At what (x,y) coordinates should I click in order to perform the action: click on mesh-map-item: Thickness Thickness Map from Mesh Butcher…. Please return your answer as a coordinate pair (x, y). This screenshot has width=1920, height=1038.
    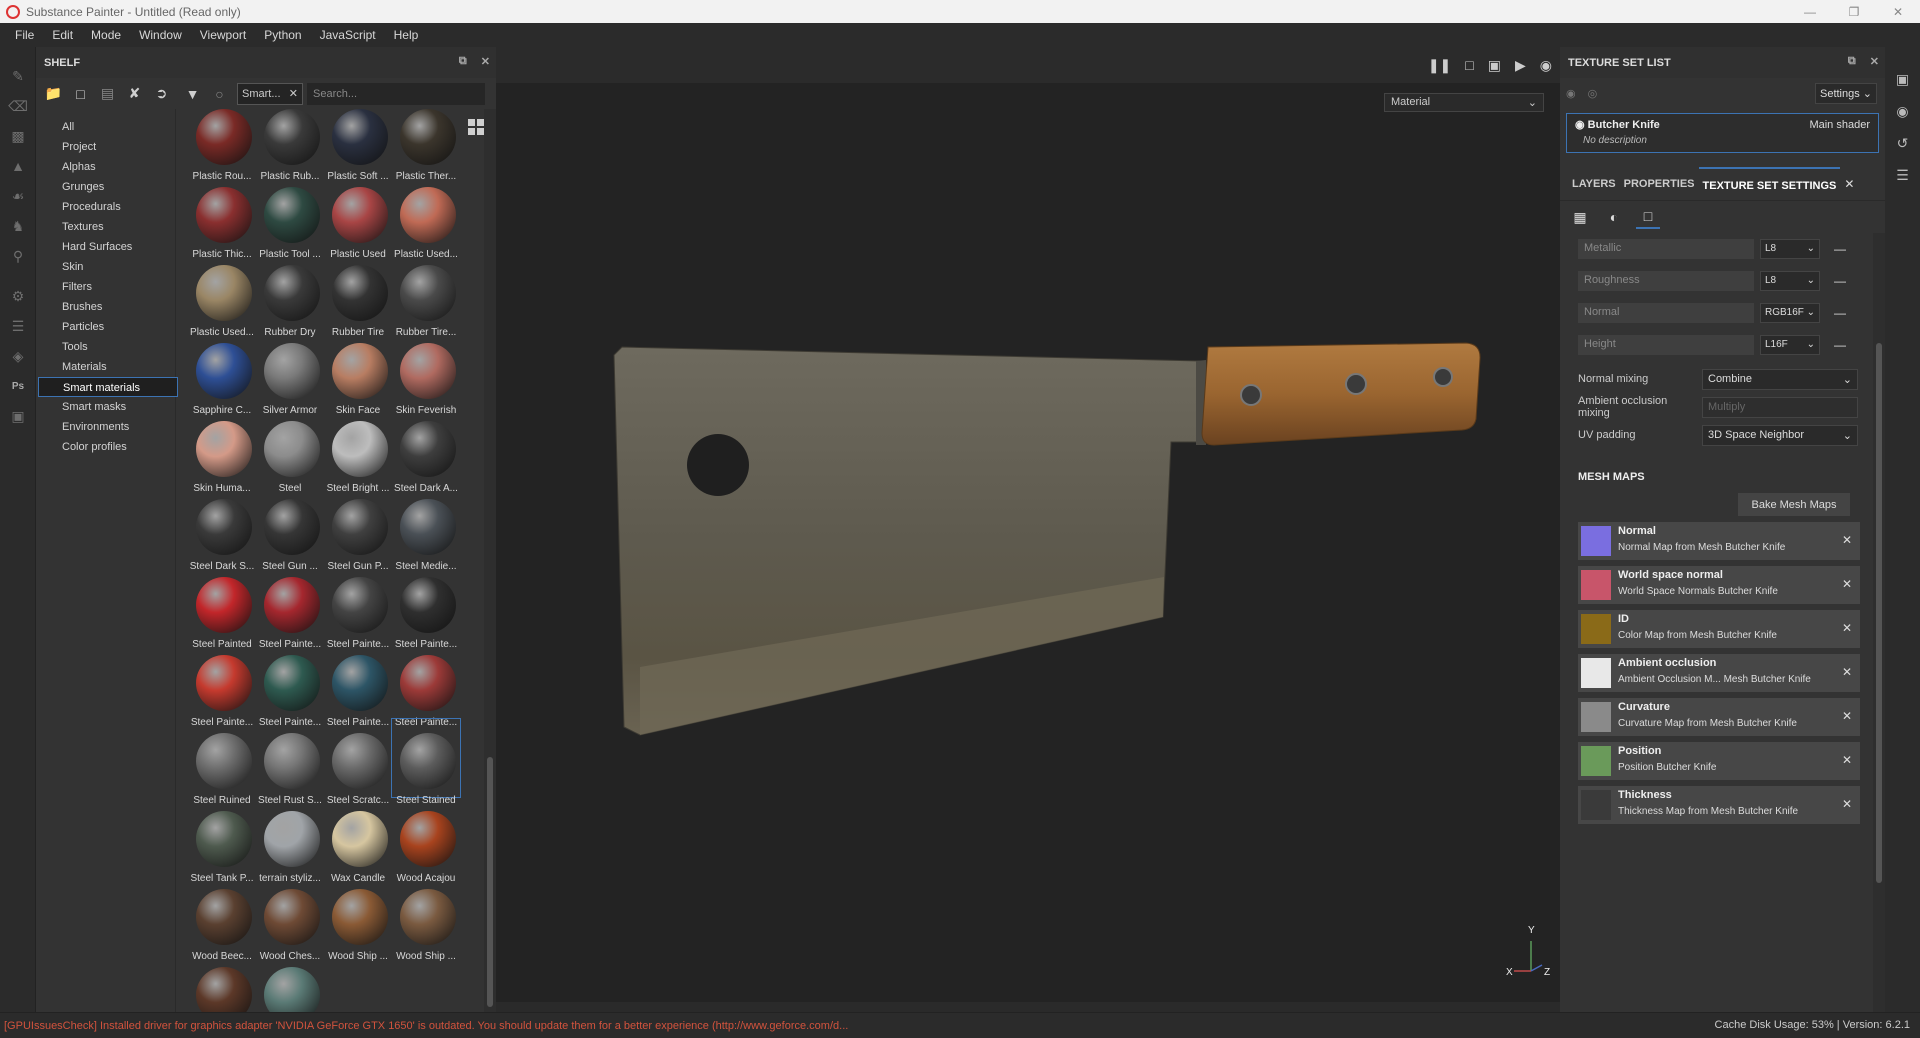
    Looking at the image, I should click on (1719, 805).